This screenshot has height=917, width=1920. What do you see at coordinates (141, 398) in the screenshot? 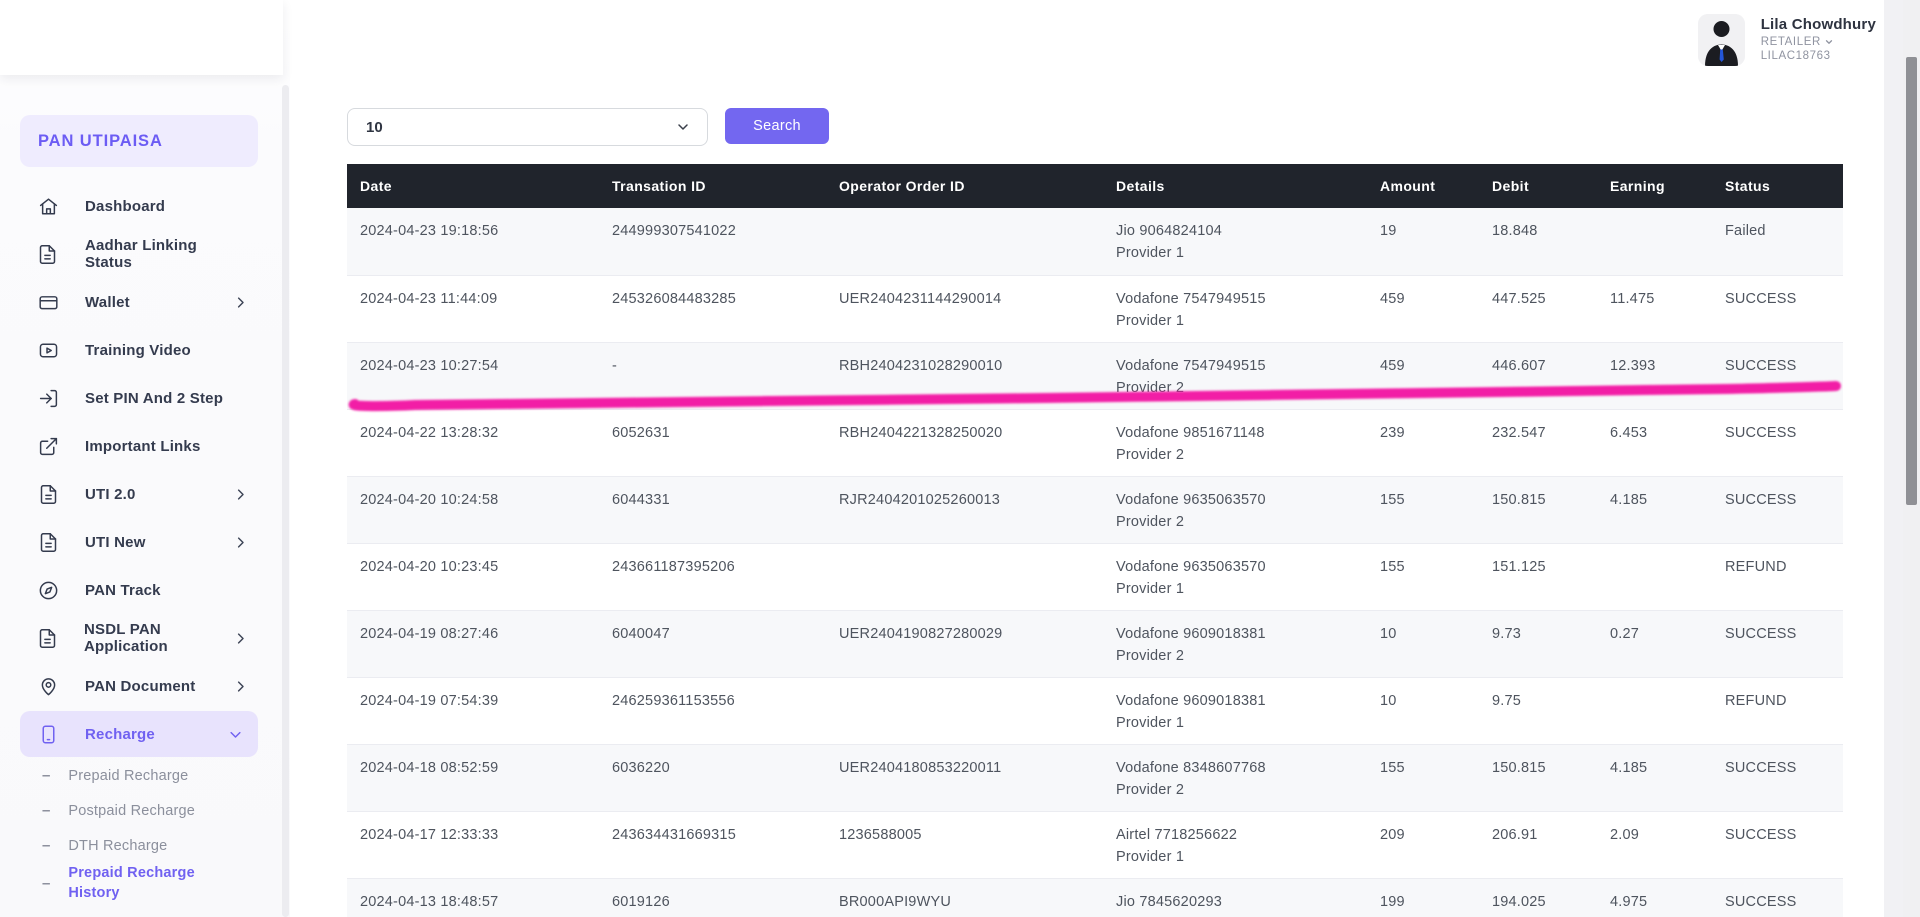
I see `sidebar-item-set-pin-and-2-step: Set PIN And 2 Step` at bounding box center [141, 398].